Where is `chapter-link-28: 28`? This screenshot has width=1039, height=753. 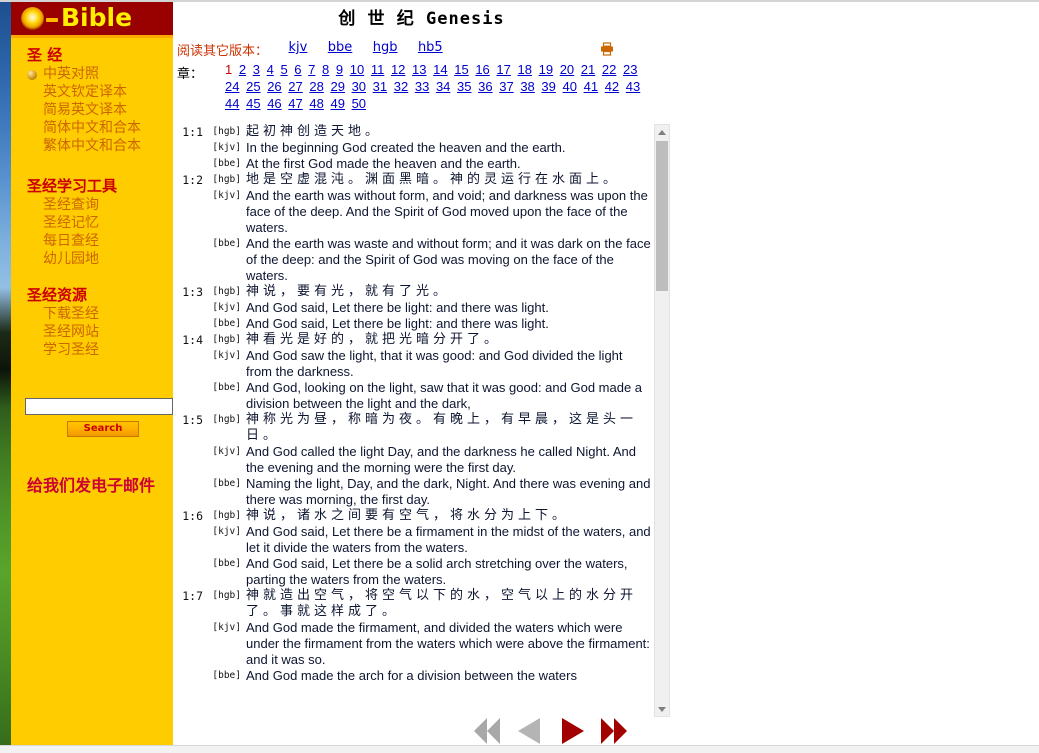 chapter-link-28: 28 is located at coordinates (316, 86).